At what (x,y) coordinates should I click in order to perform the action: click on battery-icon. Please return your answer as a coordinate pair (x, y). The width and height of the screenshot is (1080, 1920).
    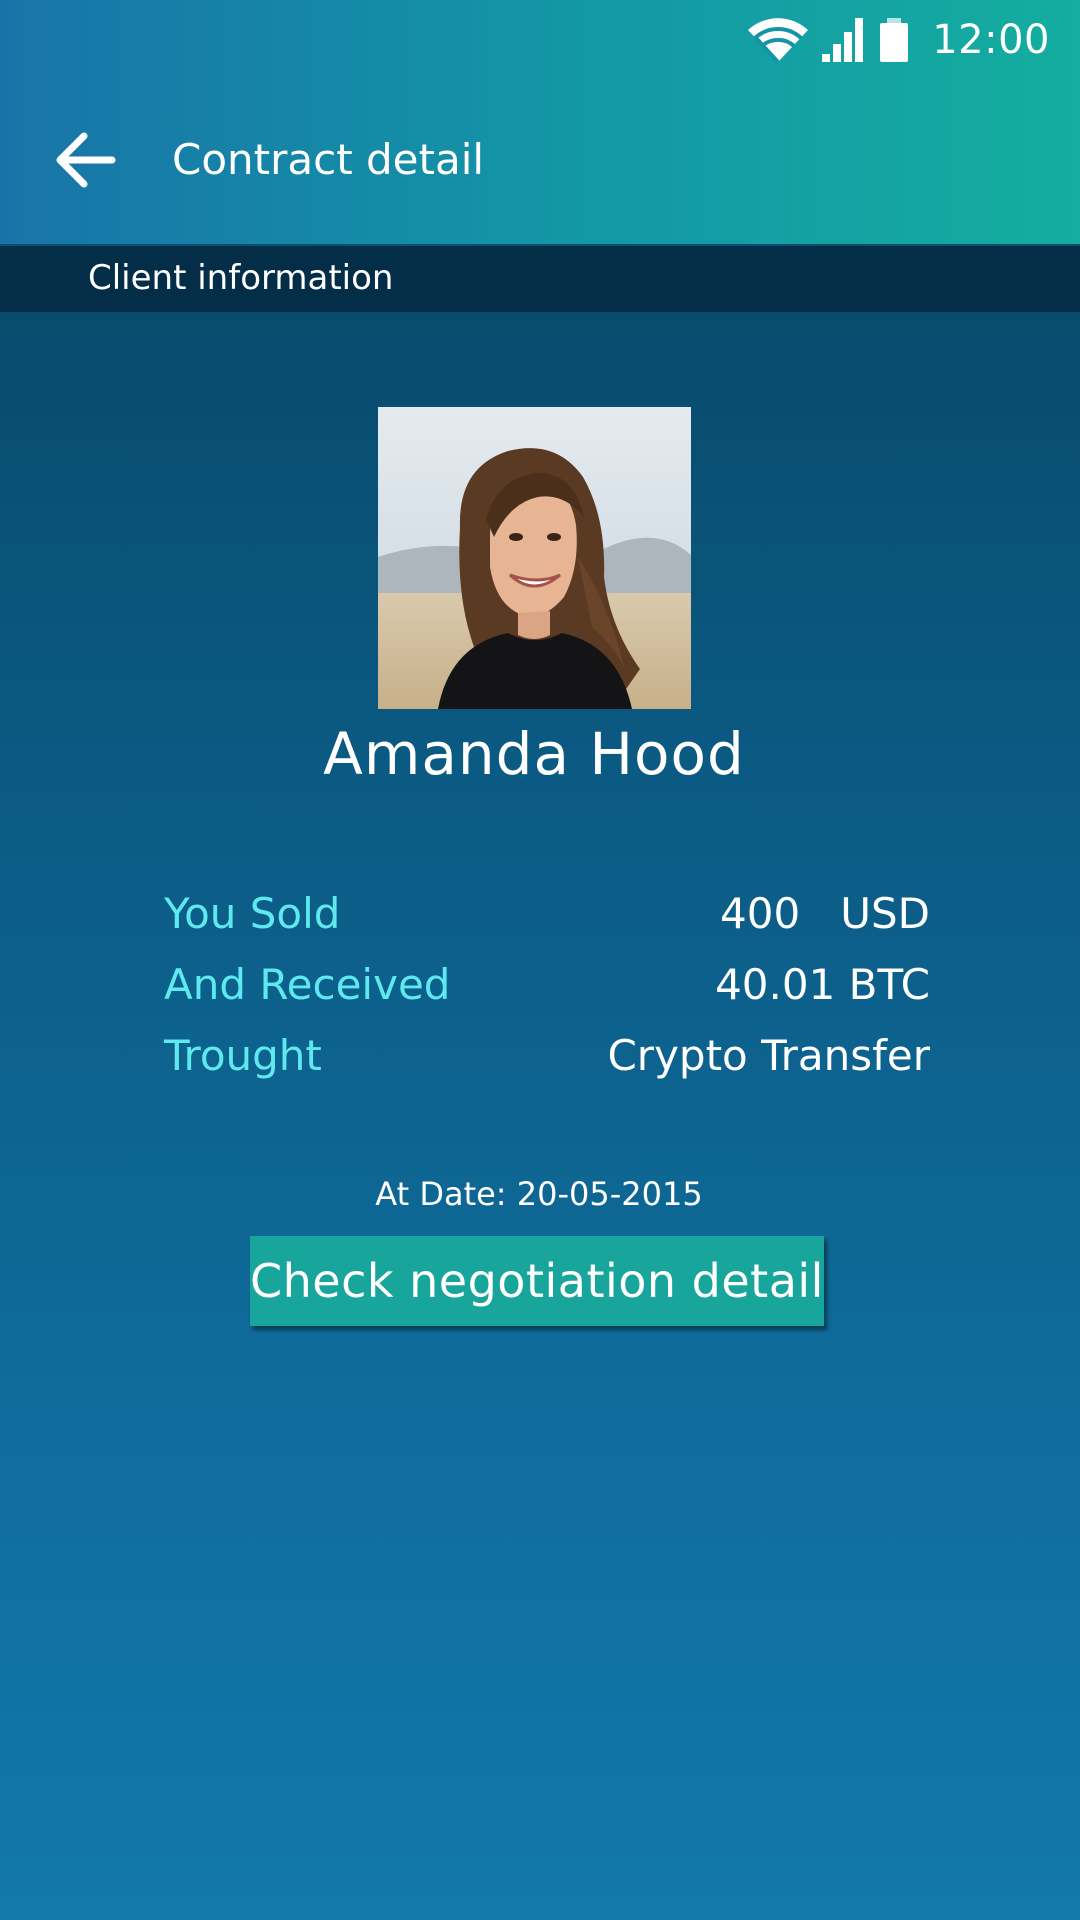
    Looking at the image, I should click on (894, 40).